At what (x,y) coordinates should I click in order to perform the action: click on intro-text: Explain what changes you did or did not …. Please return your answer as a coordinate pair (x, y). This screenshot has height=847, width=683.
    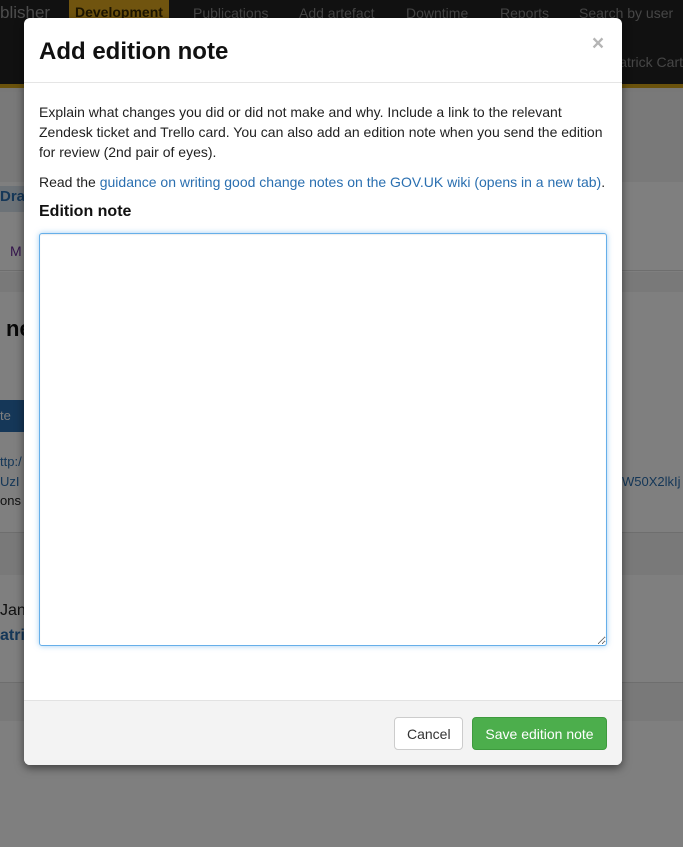
    Looking at the image, I should click on (321, 132).